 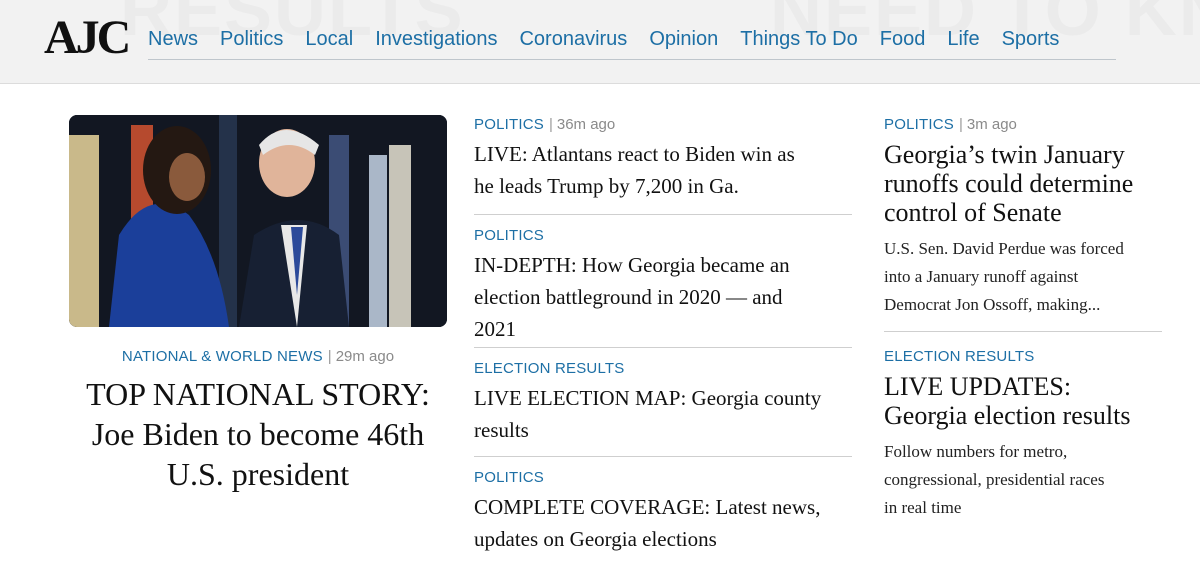 I want to click on timestamp: 36m ago, so click(x=586, y=124).